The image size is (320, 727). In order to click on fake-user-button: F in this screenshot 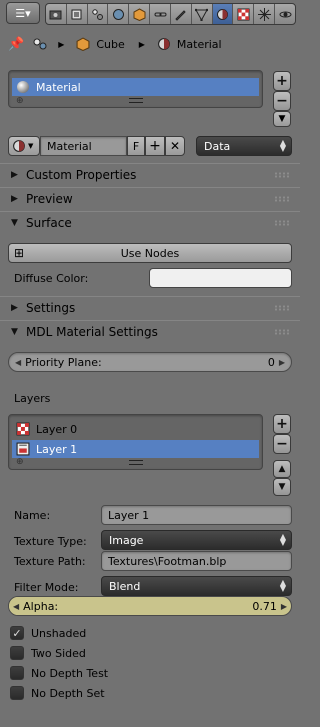, I will do `click(136, 146)`.